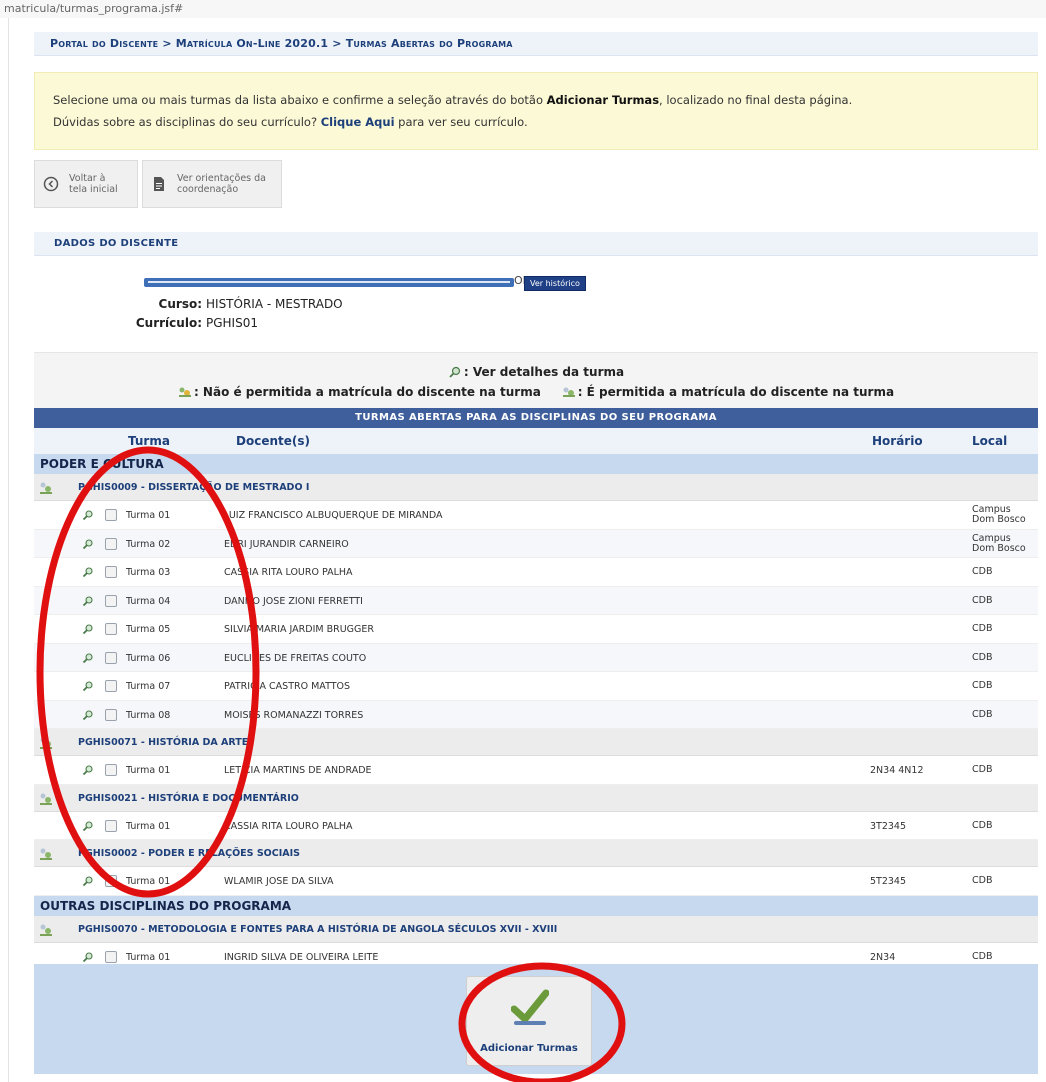 The image size is (1046, 1082). I want to click on discipline-link: PGHIS0002 - PODER E RELAÇÕES SOCIAIS, so click(189, 853).